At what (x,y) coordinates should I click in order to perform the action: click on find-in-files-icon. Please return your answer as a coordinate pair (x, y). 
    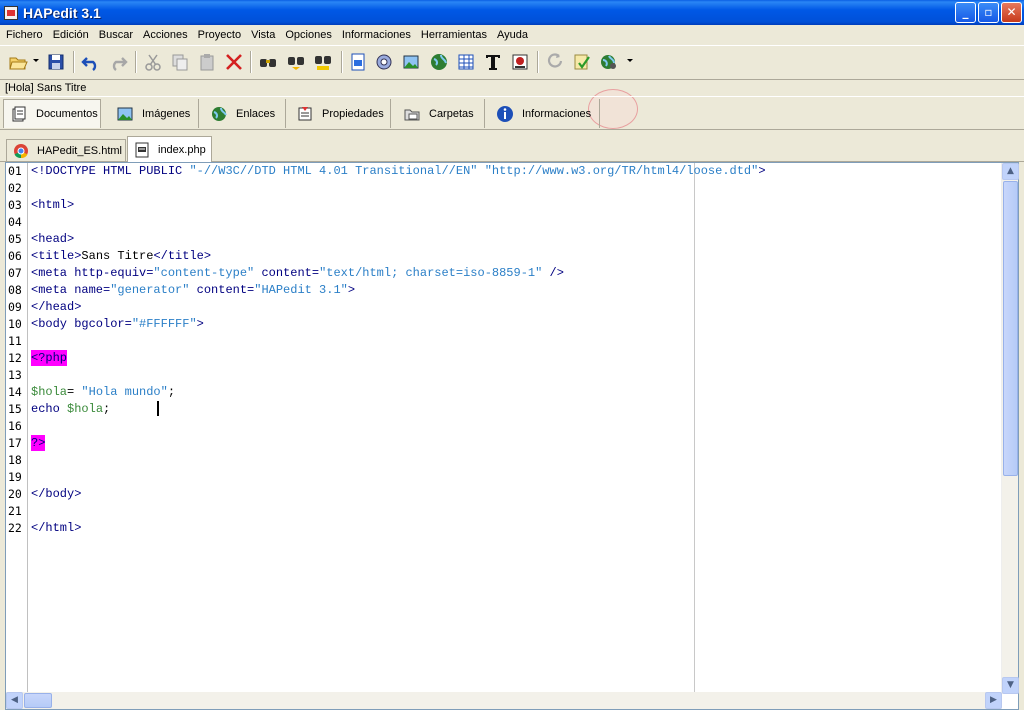
    Looking at the image, I should click on (323, 62).